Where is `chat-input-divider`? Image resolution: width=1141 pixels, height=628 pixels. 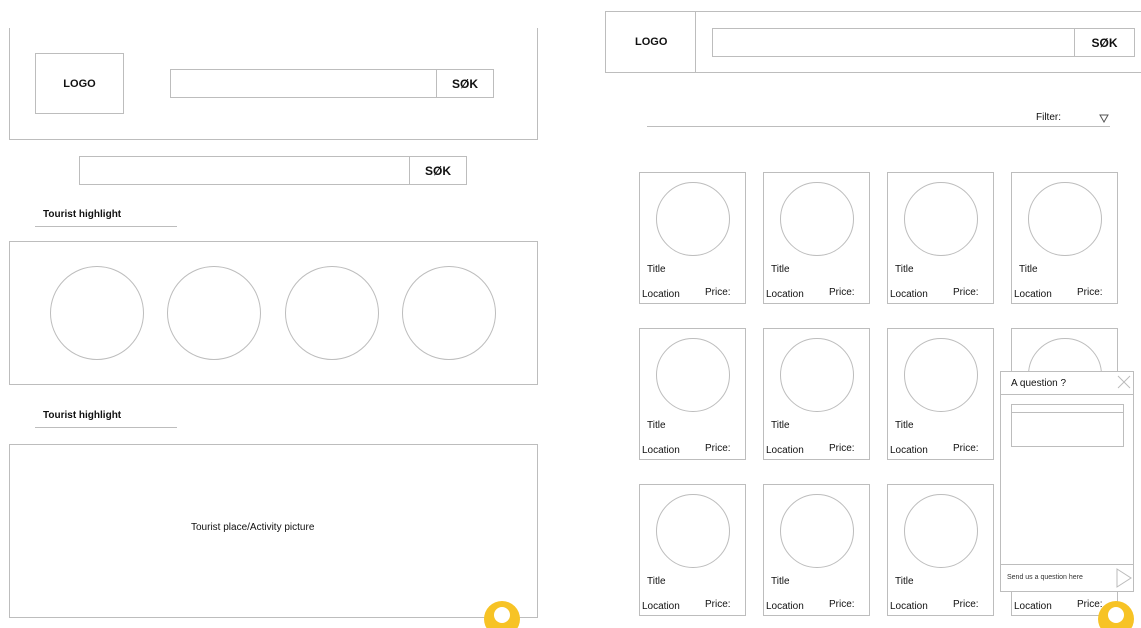 chat-input-divider is located at coordinates (1067, 564).